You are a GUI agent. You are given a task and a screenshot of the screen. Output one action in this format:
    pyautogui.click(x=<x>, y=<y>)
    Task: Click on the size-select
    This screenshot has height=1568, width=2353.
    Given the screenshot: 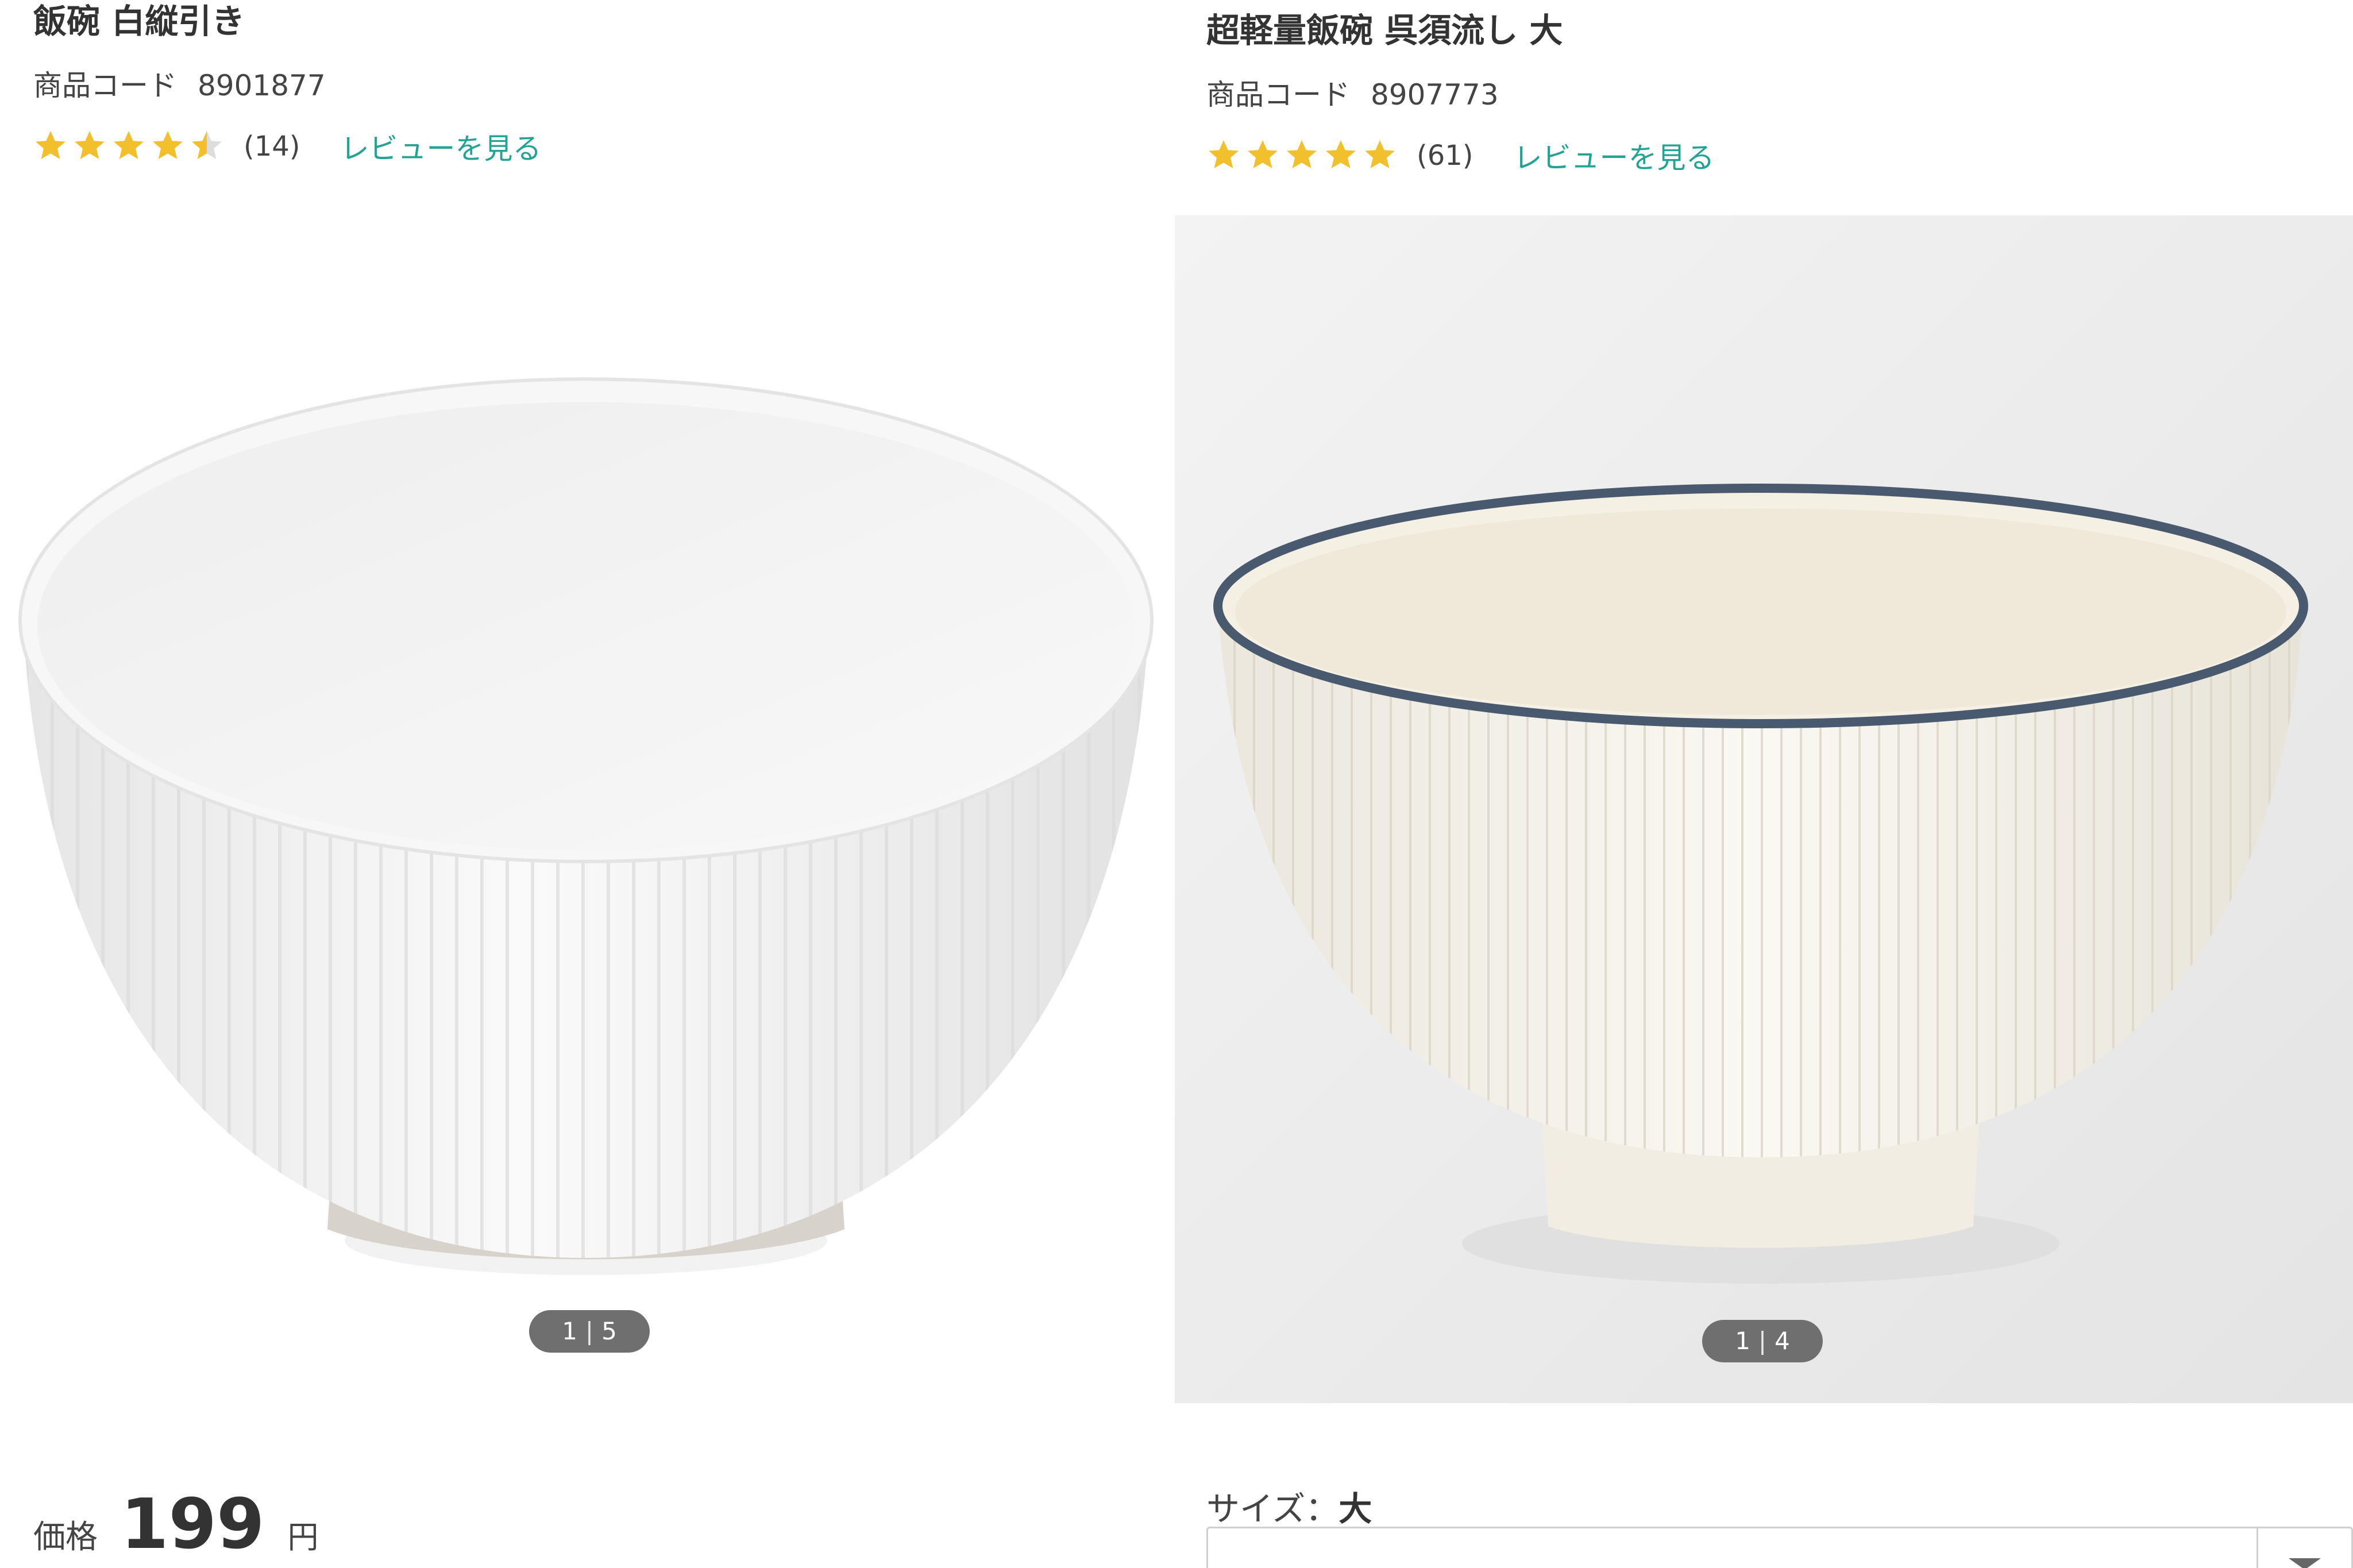 What is the action you would take?
    pyautogui.click(x=1779, y=1547)
    